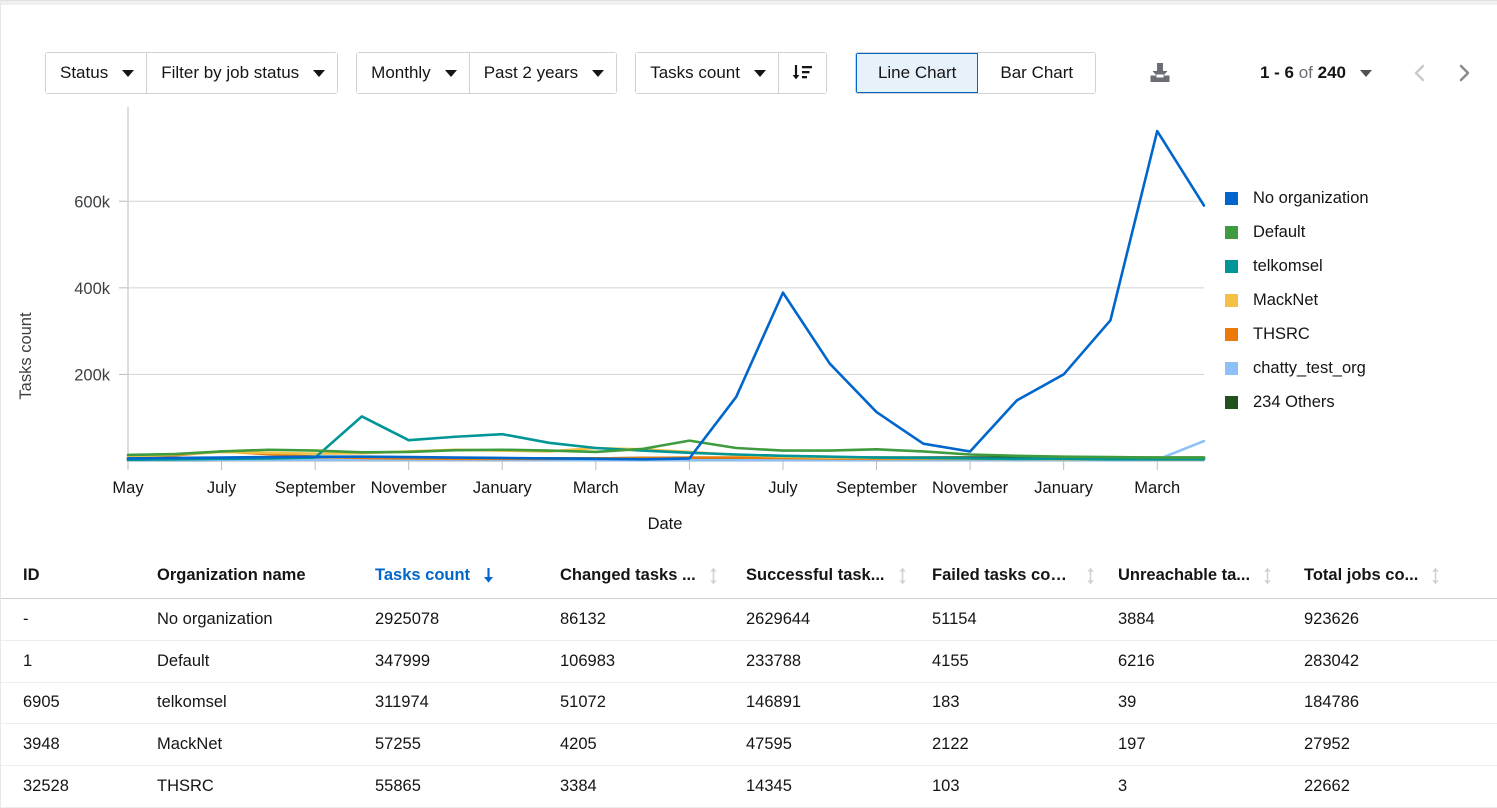  I want to click on table-header-cell: Tasks count, so click(445, 575).